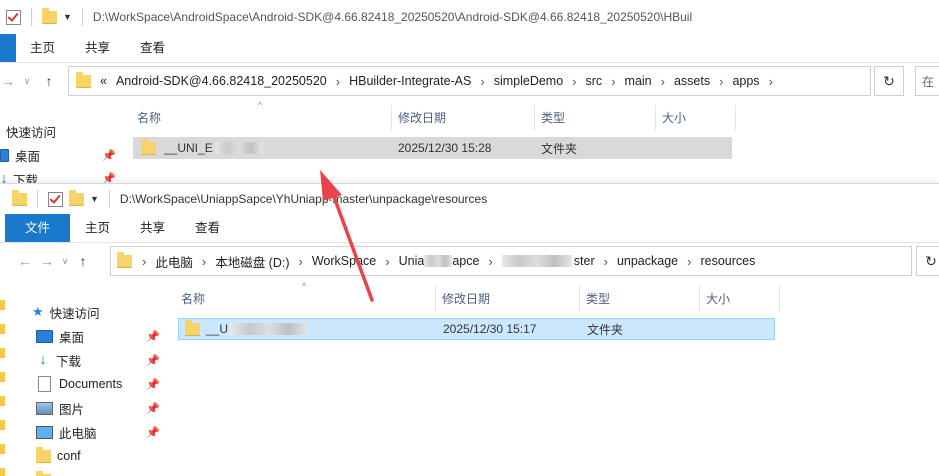 The height and width of the screenshot is (476, 939). Describe the element at coordinates (351, 243) in the screenshot. I see `arrow-shaft` at that location.